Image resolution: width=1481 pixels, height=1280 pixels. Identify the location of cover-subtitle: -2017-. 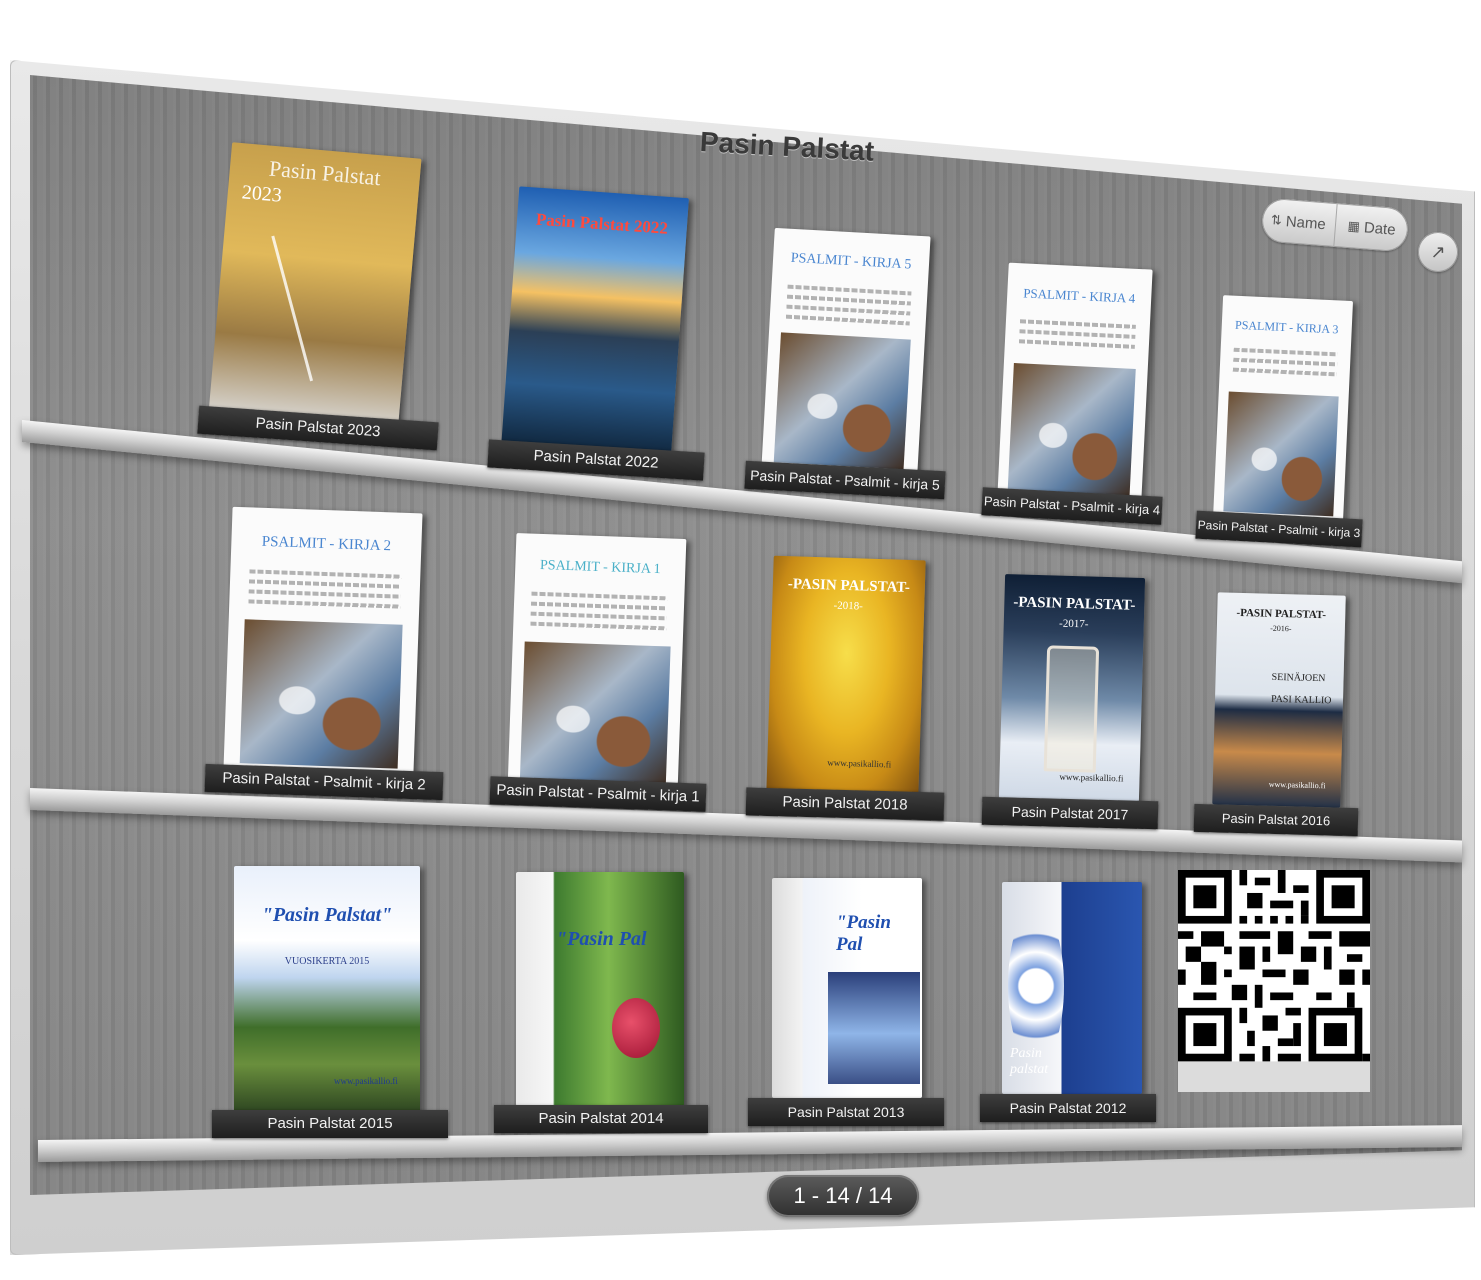
(1073, 624).